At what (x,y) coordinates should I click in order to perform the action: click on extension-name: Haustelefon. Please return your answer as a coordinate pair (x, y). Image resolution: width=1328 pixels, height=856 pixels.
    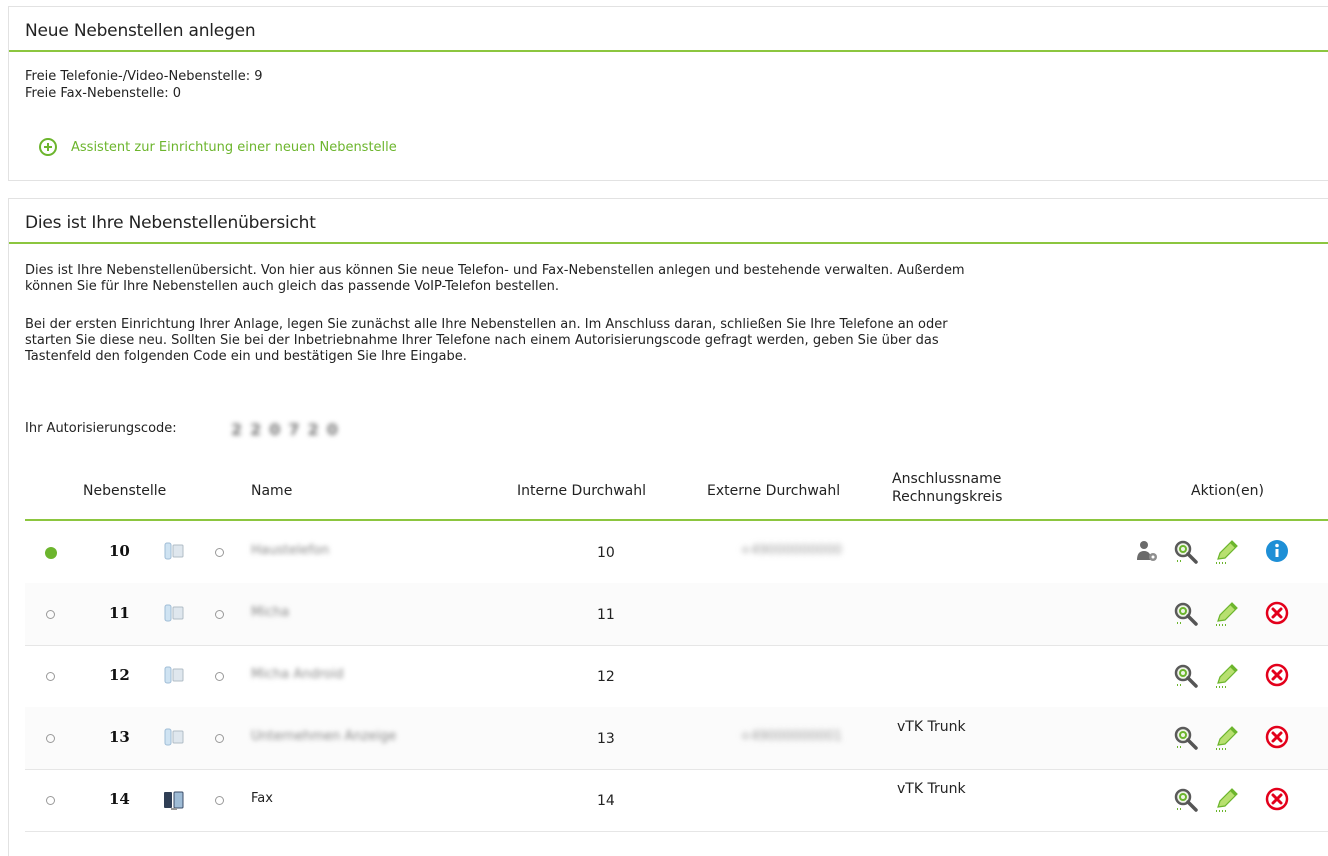
    Looking at the image, I should click on (290, 550).